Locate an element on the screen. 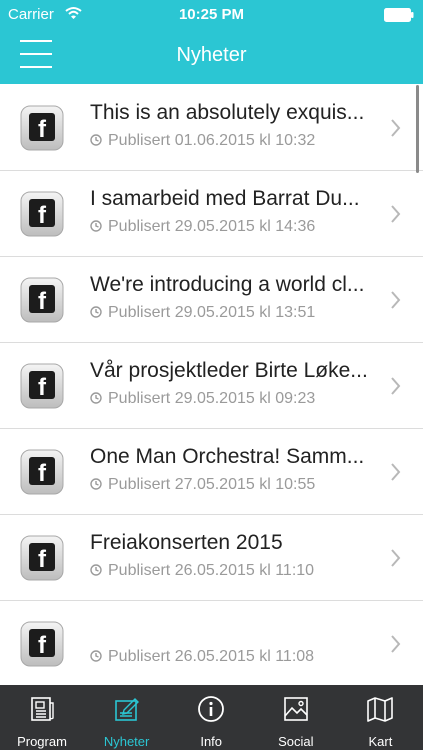 The height and width of the screenshot is (750, 423). tab-info: Info is located at coordinates (211, 717).